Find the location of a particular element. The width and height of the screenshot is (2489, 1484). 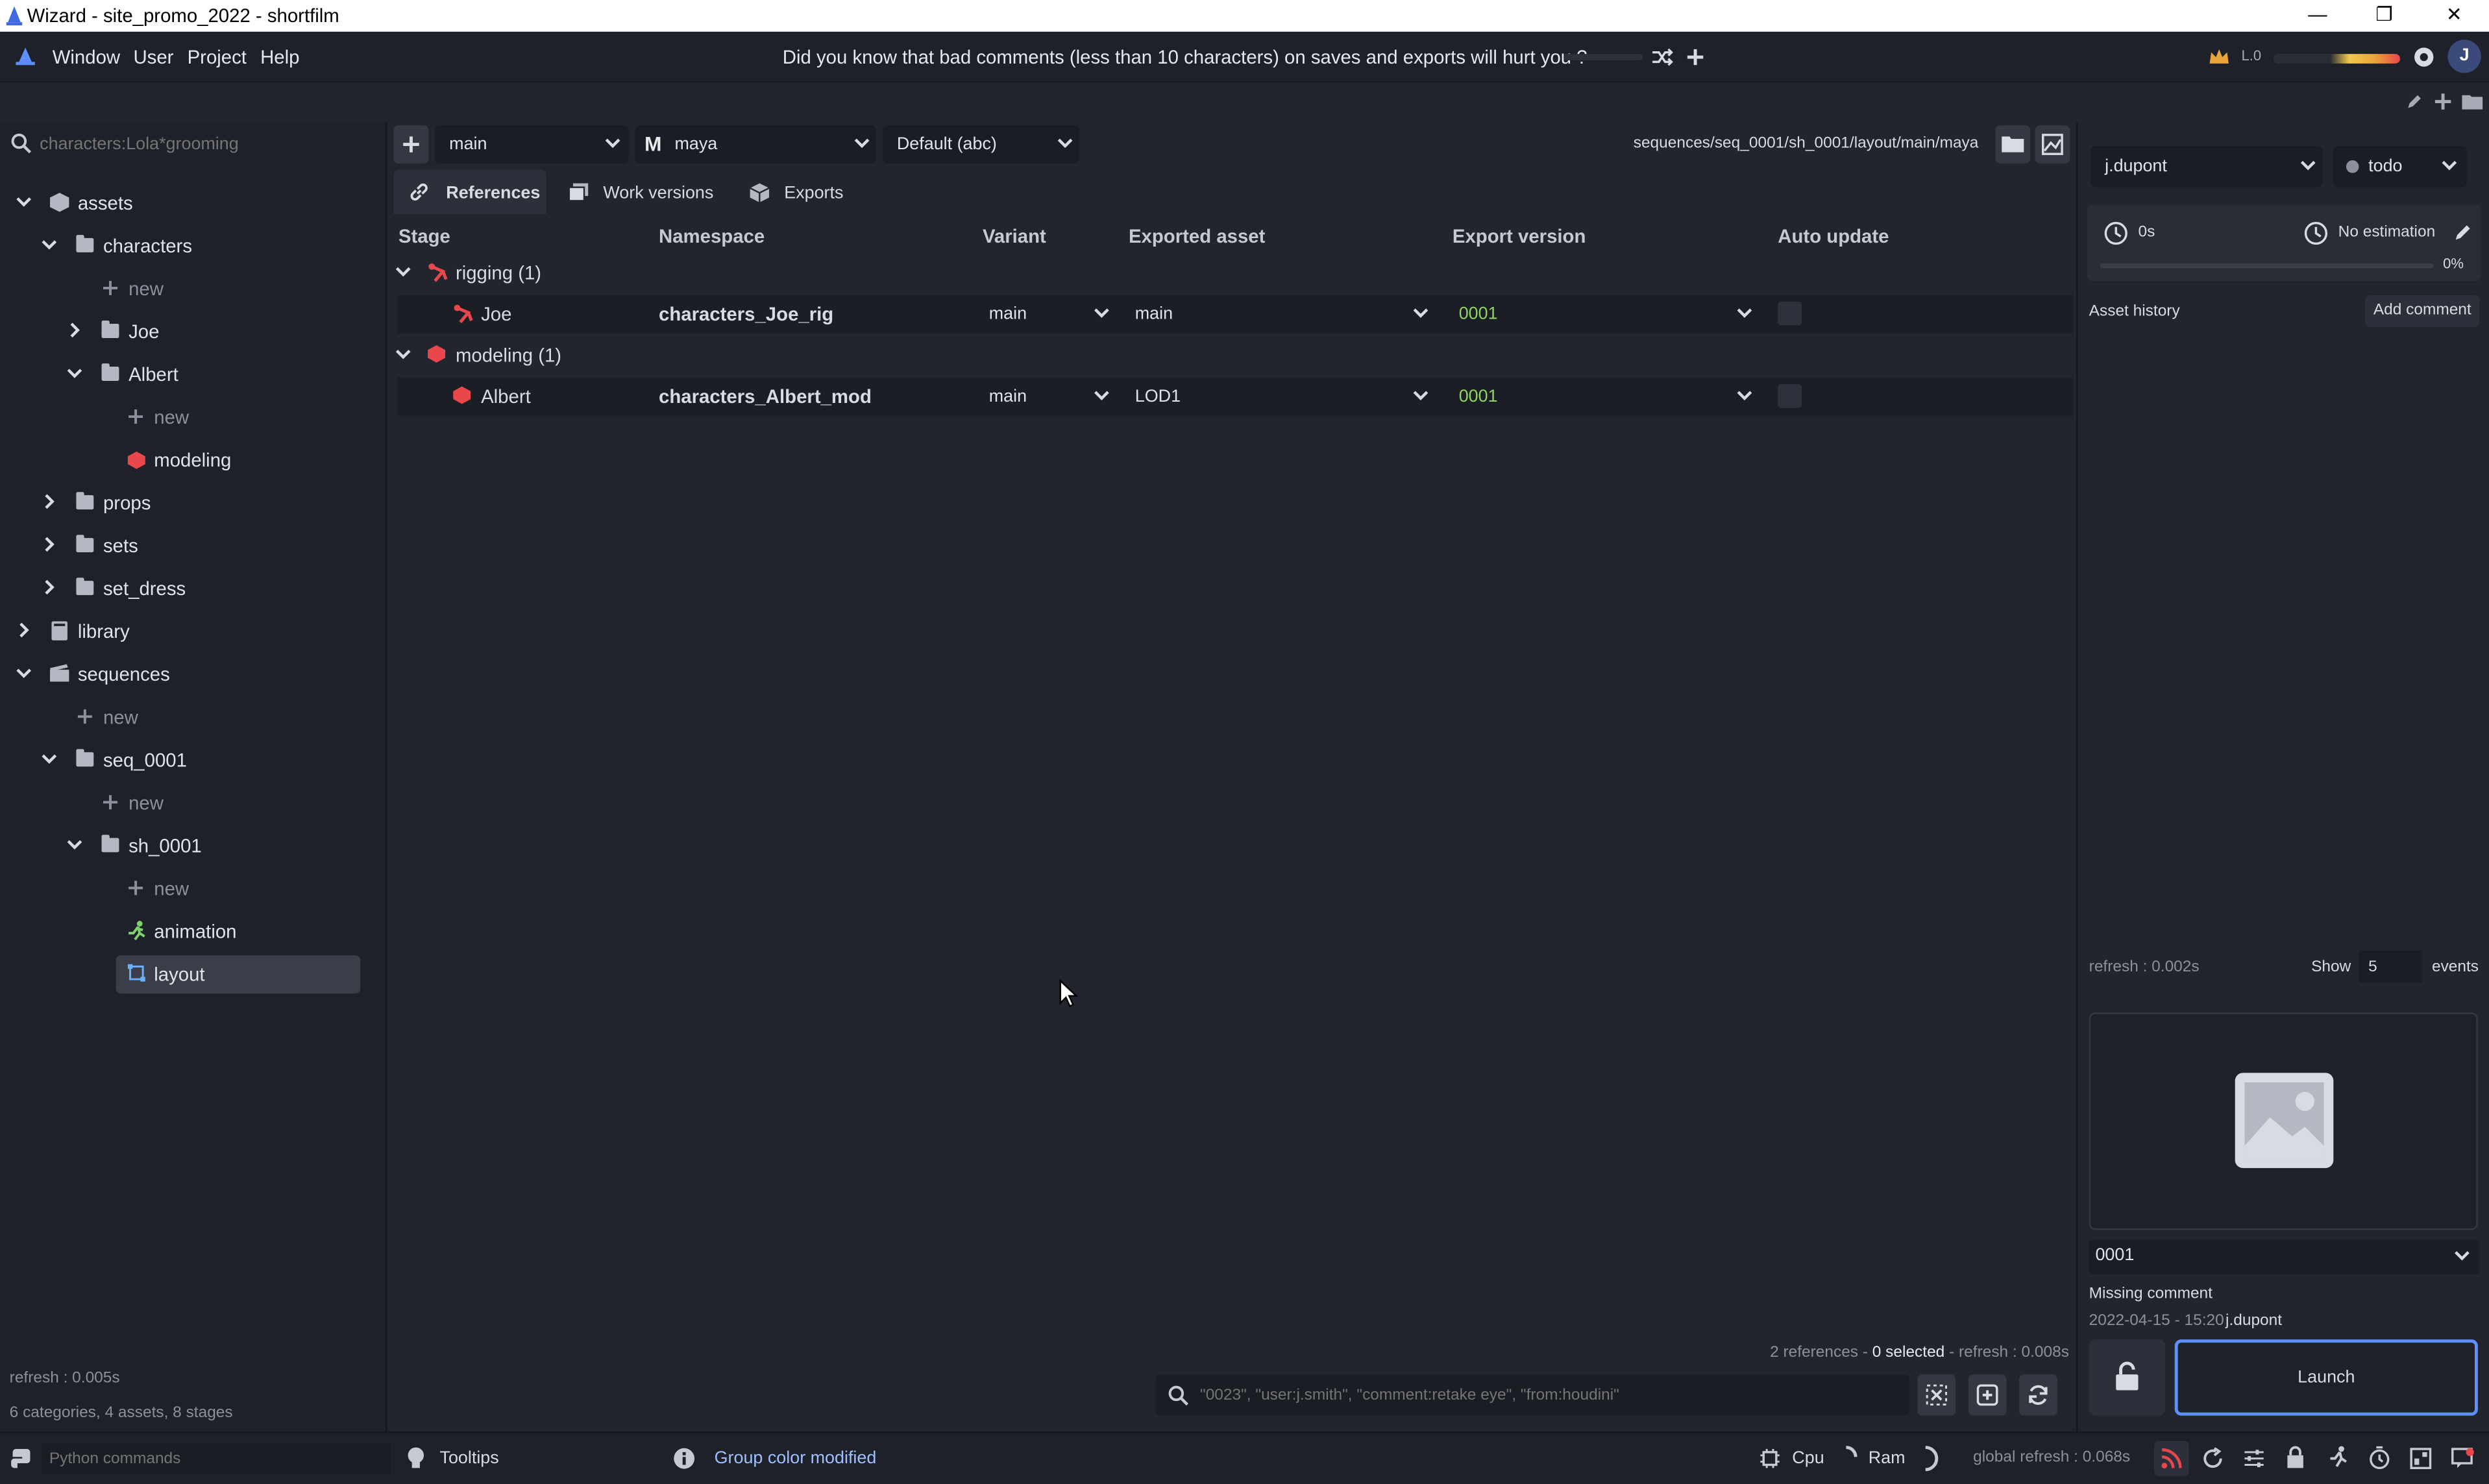

update-references-button is located at coordinates (2038, 1395).